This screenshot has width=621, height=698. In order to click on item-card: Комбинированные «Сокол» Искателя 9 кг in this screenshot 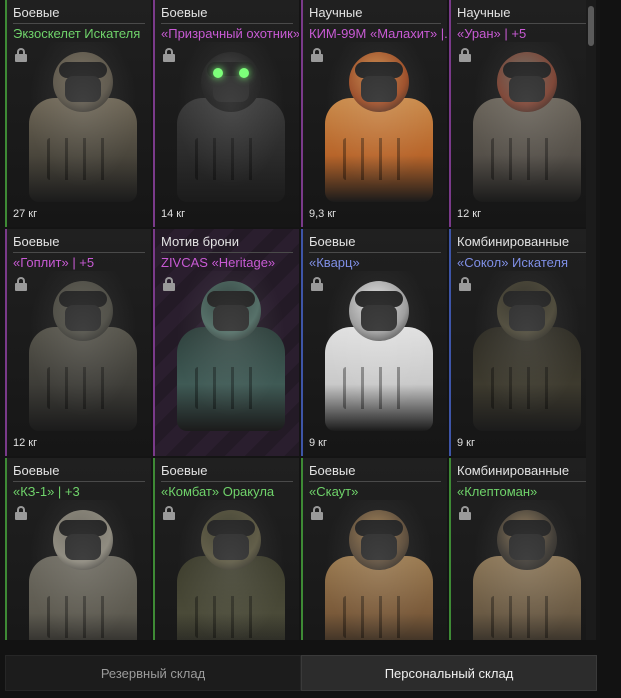, I will do `click(522, 342)`.